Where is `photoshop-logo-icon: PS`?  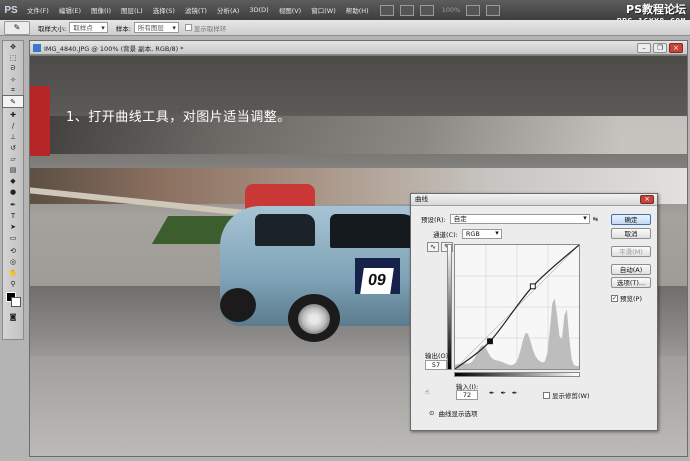
photoshop-logo-icon: PS is located at coordinates (11, 10).